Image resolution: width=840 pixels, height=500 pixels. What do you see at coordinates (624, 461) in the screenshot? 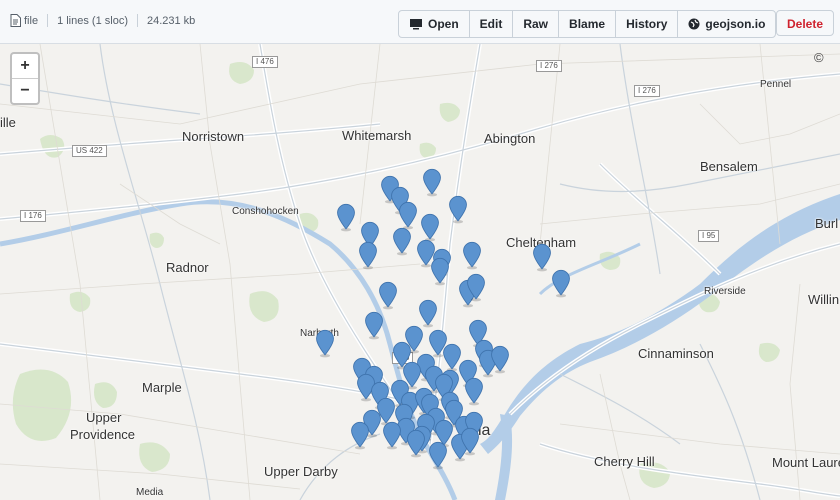
I see `place-label: Cherry Hill` at bounding box center [624, 461].